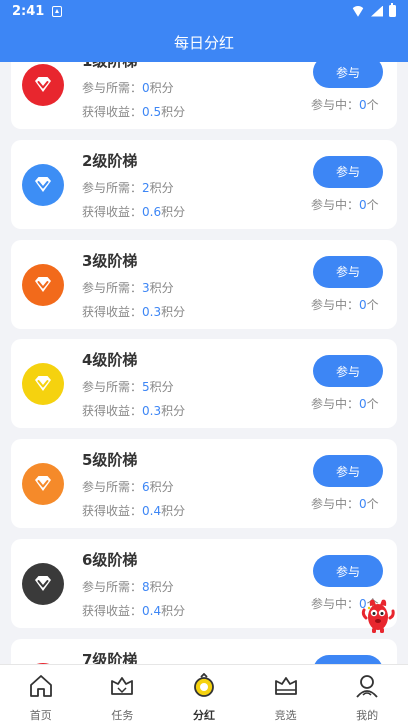 The image size is (408, 725). Describe the element at coordinates (109, 66) in the screenshot. I see `ladder-name: 1级阶梯` at that location.